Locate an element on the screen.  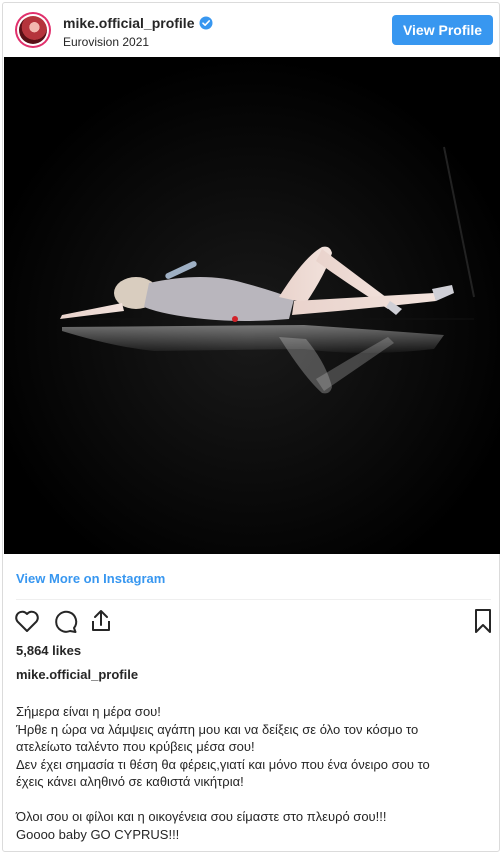
comment-bubble-icon is located at coordinates (65, 621).